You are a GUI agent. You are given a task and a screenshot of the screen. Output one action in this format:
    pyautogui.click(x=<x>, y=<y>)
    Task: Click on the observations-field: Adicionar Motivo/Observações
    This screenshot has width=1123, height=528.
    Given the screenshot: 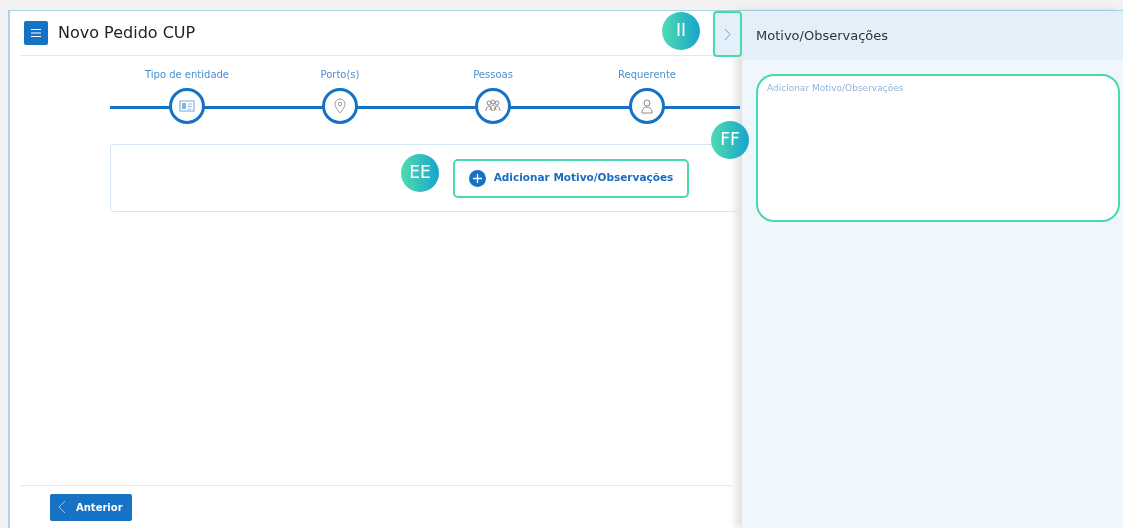 What is the action you would take?
    pyautogui.click(x=938, y=148)
    